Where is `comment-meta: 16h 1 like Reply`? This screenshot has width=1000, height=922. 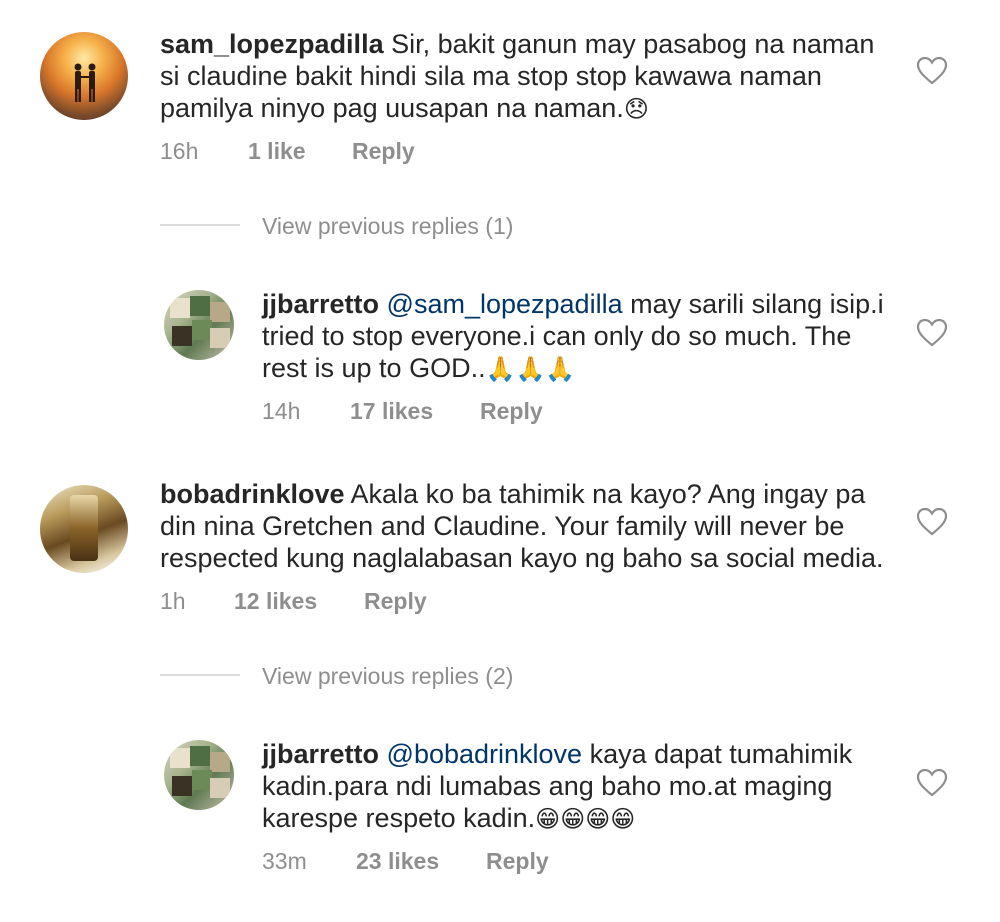
comment-meta: 16h 1 like Reply is located at coordinates (360, 151).